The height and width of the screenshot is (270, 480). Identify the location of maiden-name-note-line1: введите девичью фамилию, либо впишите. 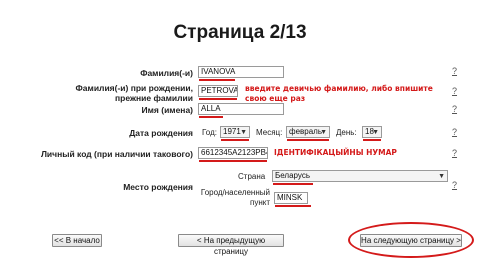
(339, 88).